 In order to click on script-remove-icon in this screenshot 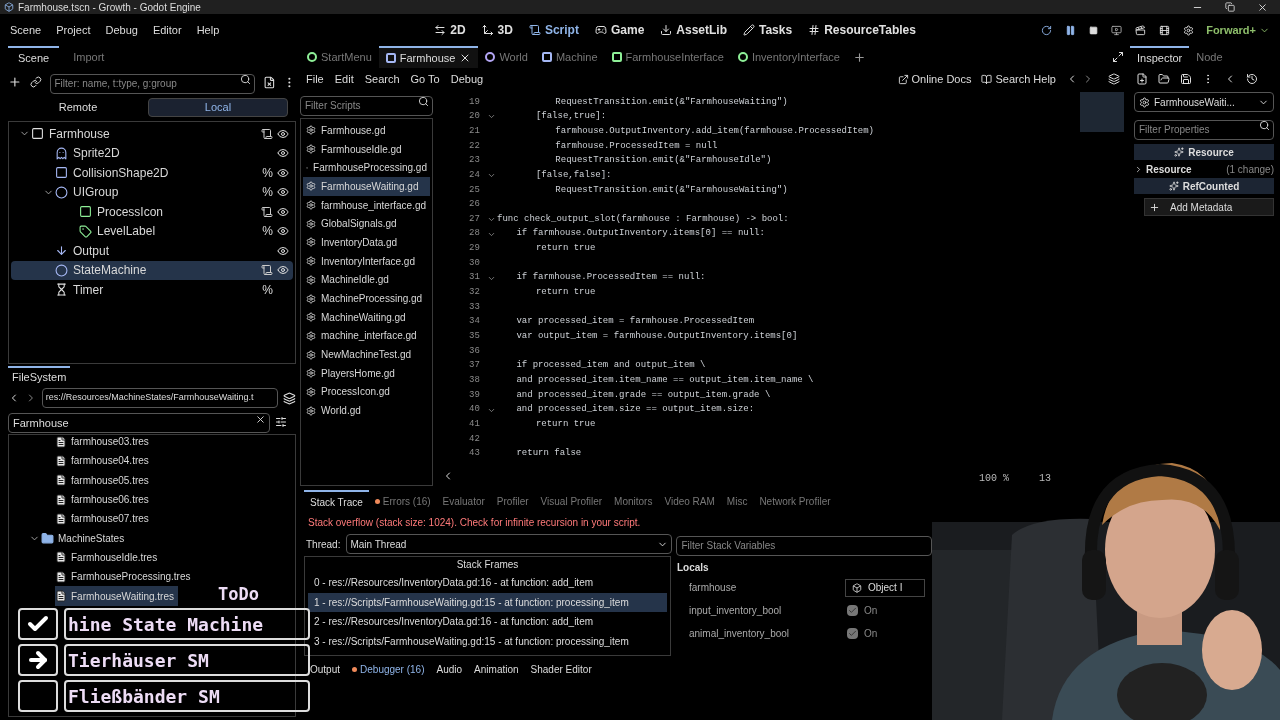, I will do `click(269, 82)`.